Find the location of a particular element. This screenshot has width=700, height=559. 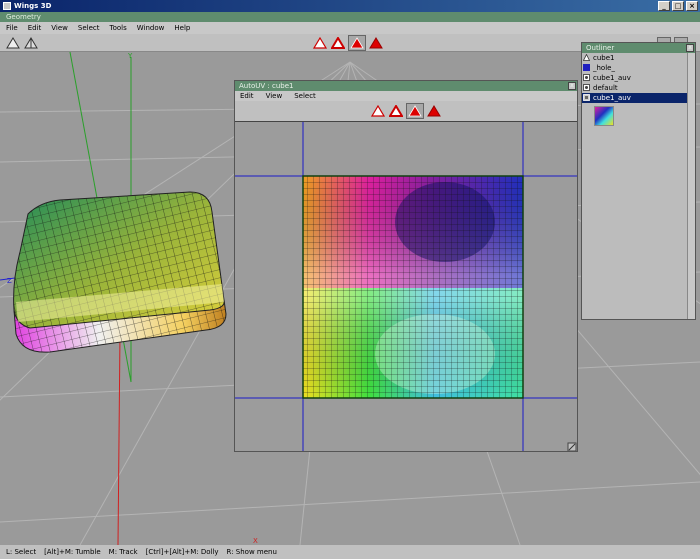

minimize-button: _ is located at coordinates (664, 6).